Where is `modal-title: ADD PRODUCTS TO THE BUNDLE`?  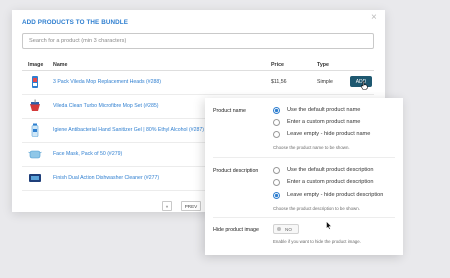
modal-title: ADD PRODUCTS TO THE BUNDLE is located at coordinates (75, 22).